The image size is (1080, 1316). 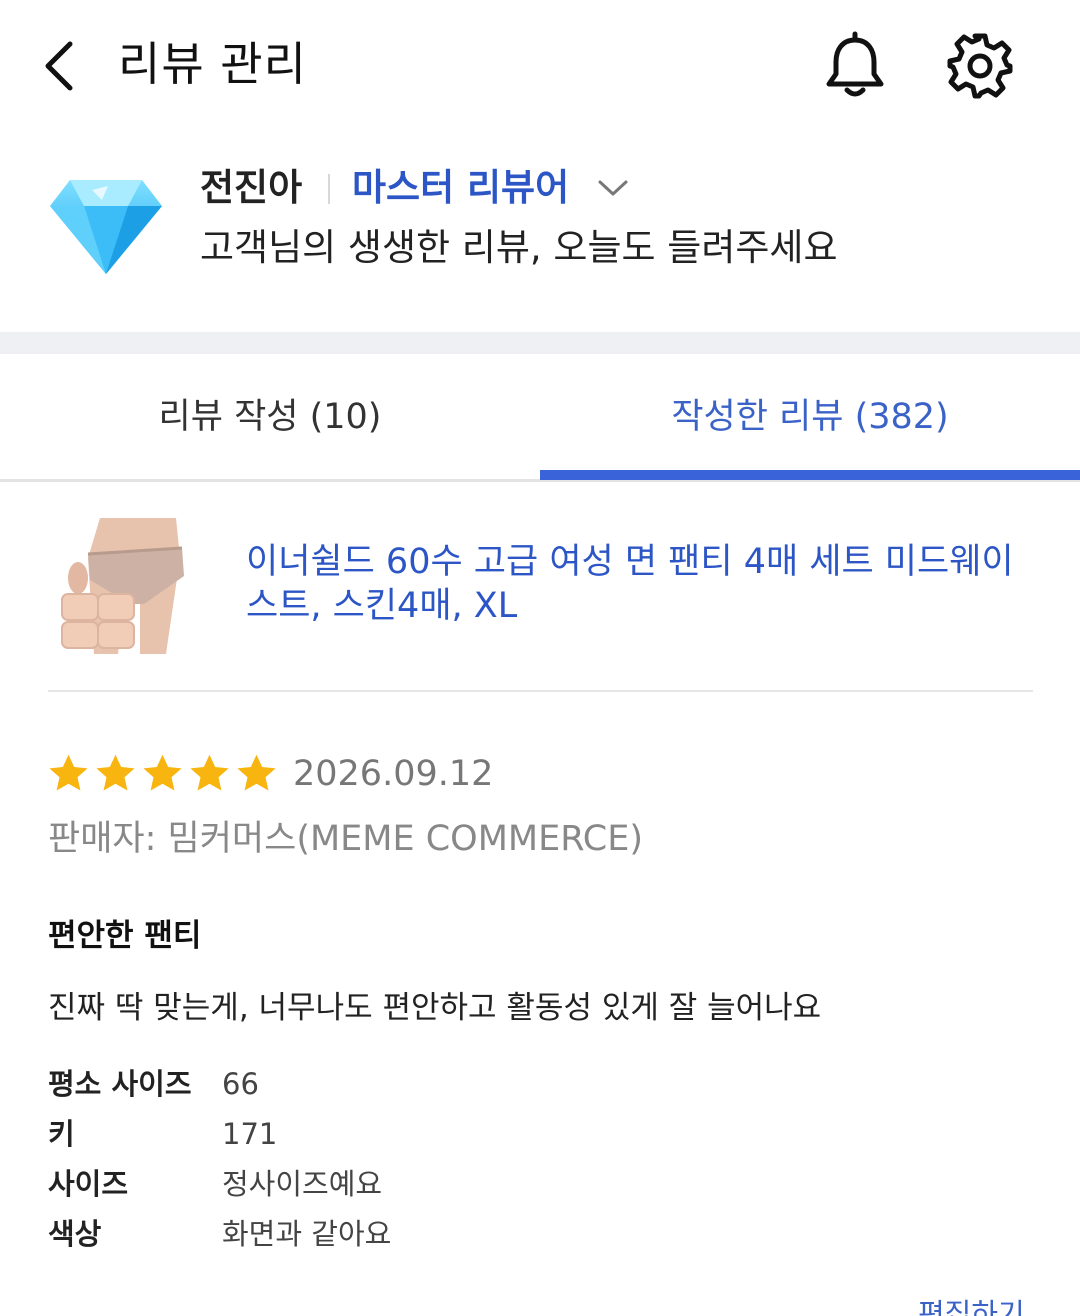 I want to click on name-divider, so click(x=329, y=189).